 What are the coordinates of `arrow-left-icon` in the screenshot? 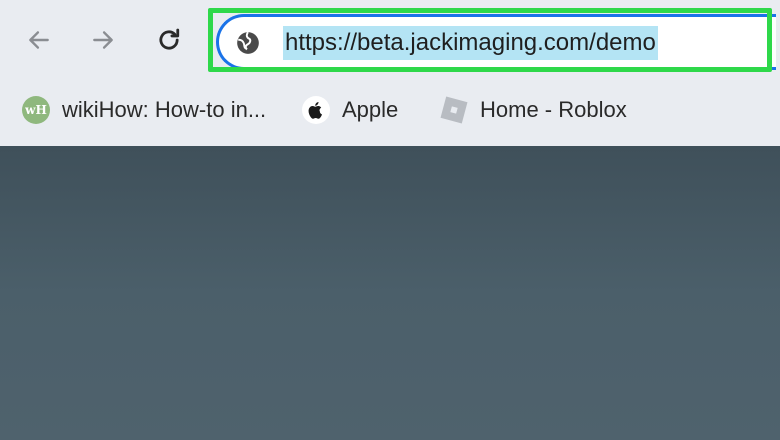 It's located at (39, 40).